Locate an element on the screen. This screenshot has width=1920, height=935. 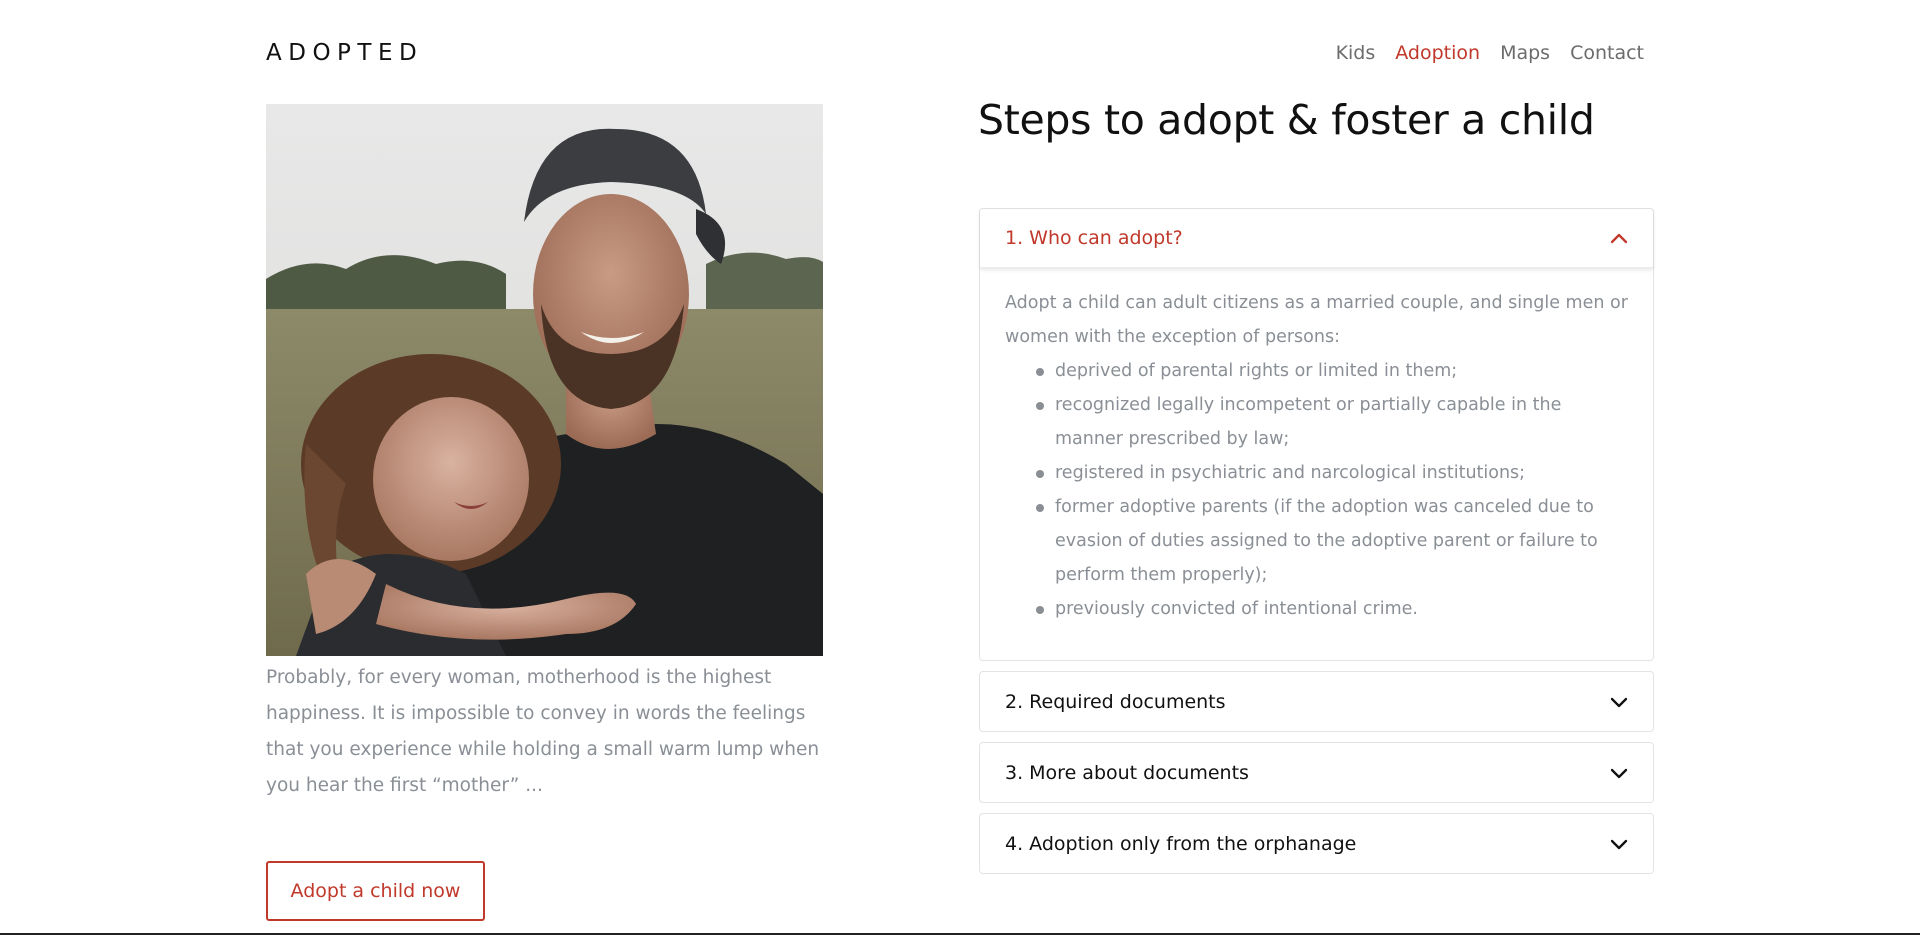
nav-kids: Kids is located at coordinates (1356, 53).